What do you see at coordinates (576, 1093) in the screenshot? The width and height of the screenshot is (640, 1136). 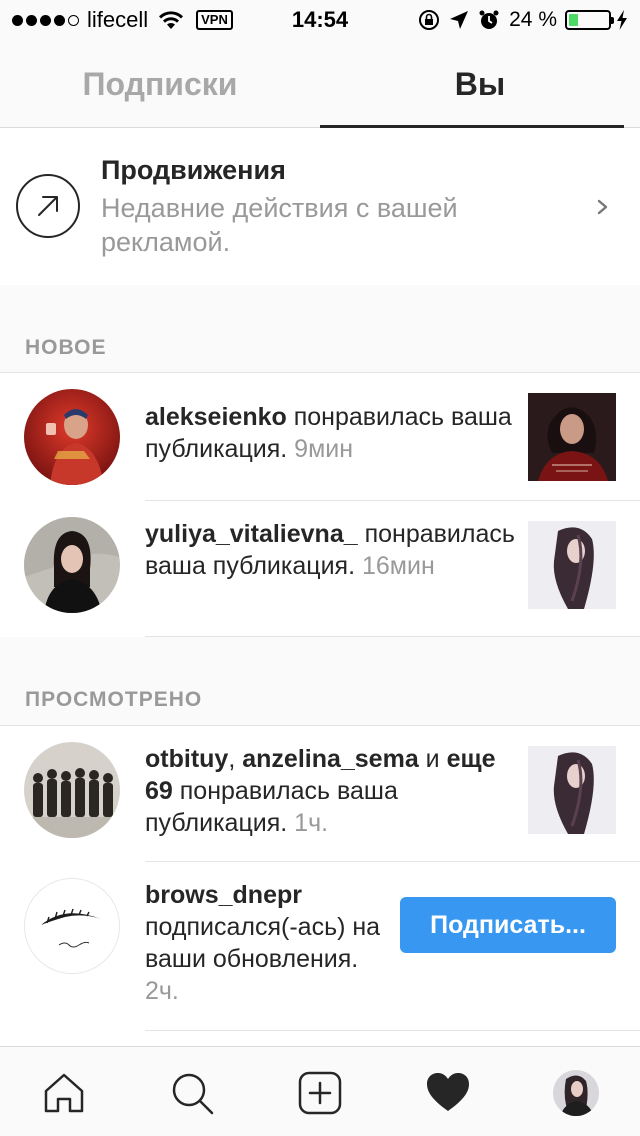 I see `profile-avatar` at bounding box center [576, 1093].